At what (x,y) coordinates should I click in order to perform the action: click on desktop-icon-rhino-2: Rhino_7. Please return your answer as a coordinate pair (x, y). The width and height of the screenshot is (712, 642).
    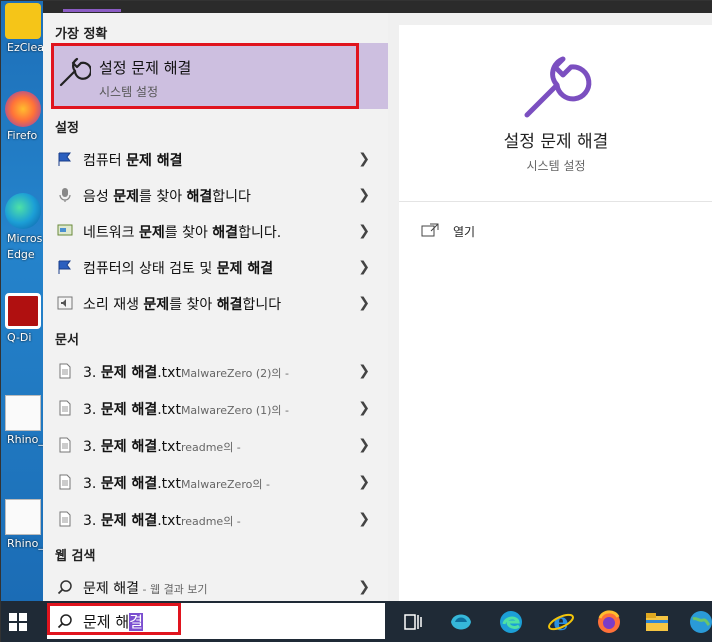
    Looking at the image, I should click on (26, 524).